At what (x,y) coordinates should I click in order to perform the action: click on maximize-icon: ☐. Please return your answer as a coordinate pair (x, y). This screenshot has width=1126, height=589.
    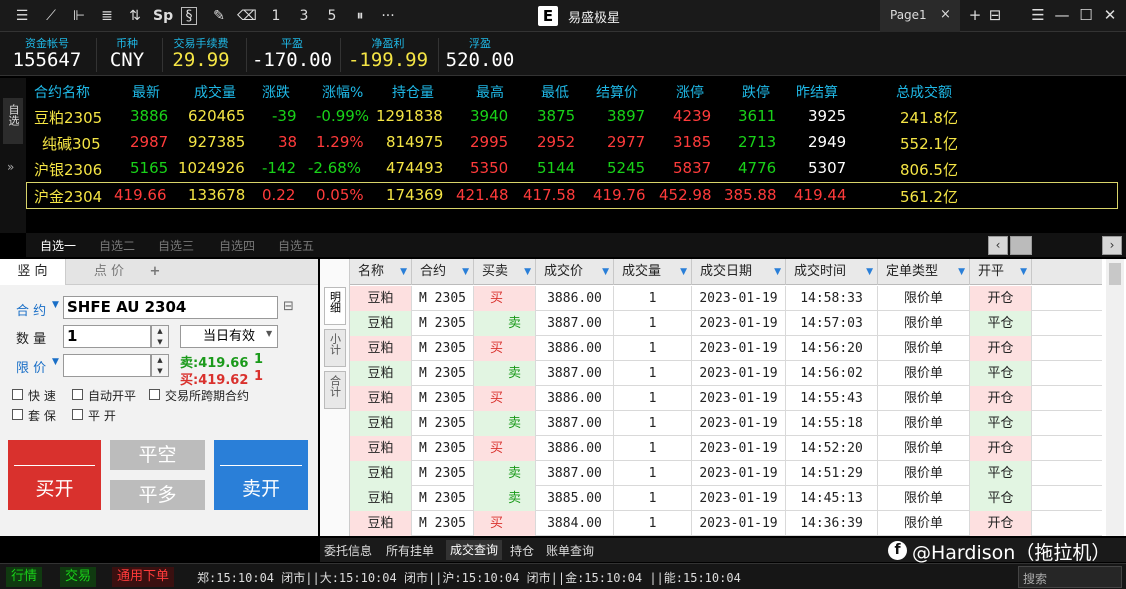
    Looking at the image, I should click on (1086, 15).